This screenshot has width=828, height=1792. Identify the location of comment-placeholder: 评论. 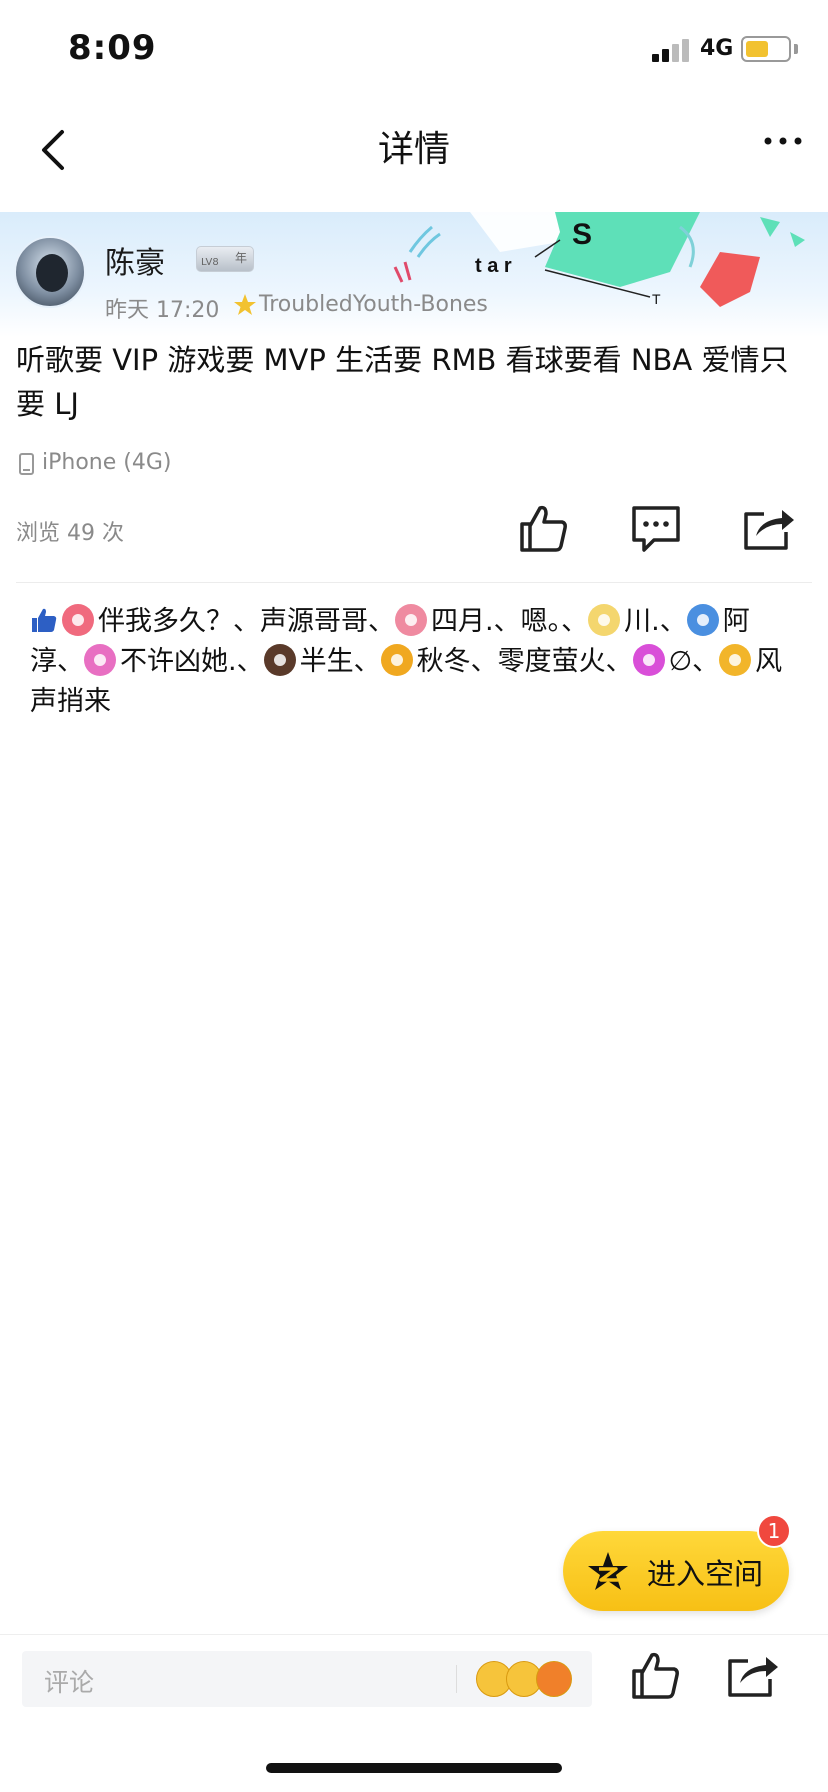
(69, 1682).